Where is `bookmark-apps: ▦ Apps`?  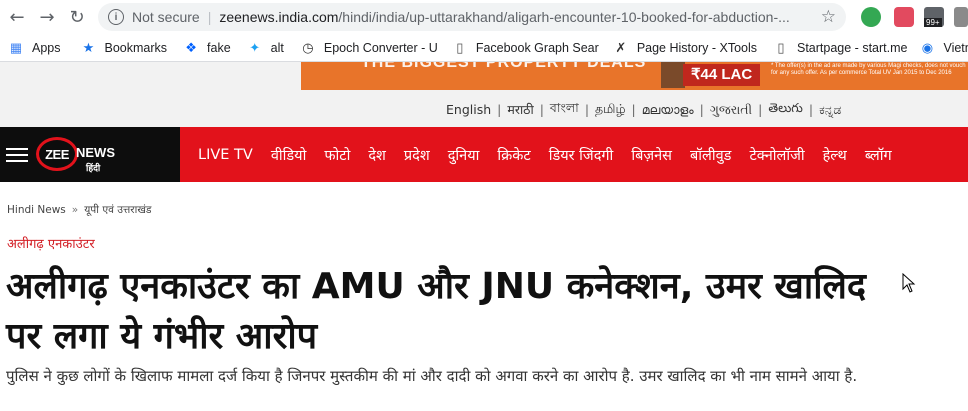
bookmark-apps: ▦ Apps is located at coordinates (34, 48).